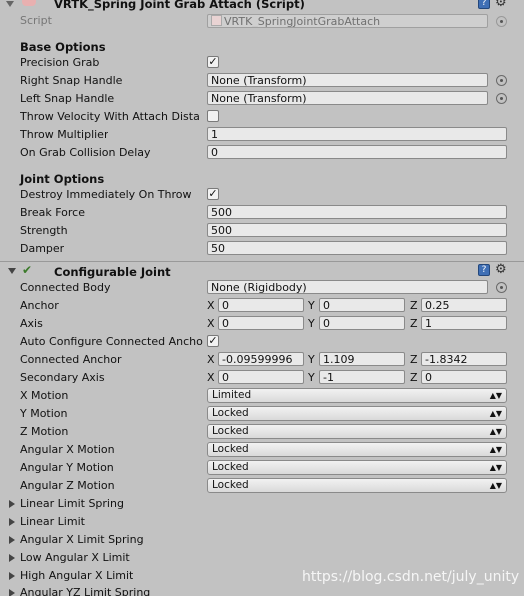 This screenshot has width=524, height=596. Describe the element at coordinates (106, 194) in the screenshot. I see `destroy-on-throw-label: Destroy Immediately On Throw` at that location.